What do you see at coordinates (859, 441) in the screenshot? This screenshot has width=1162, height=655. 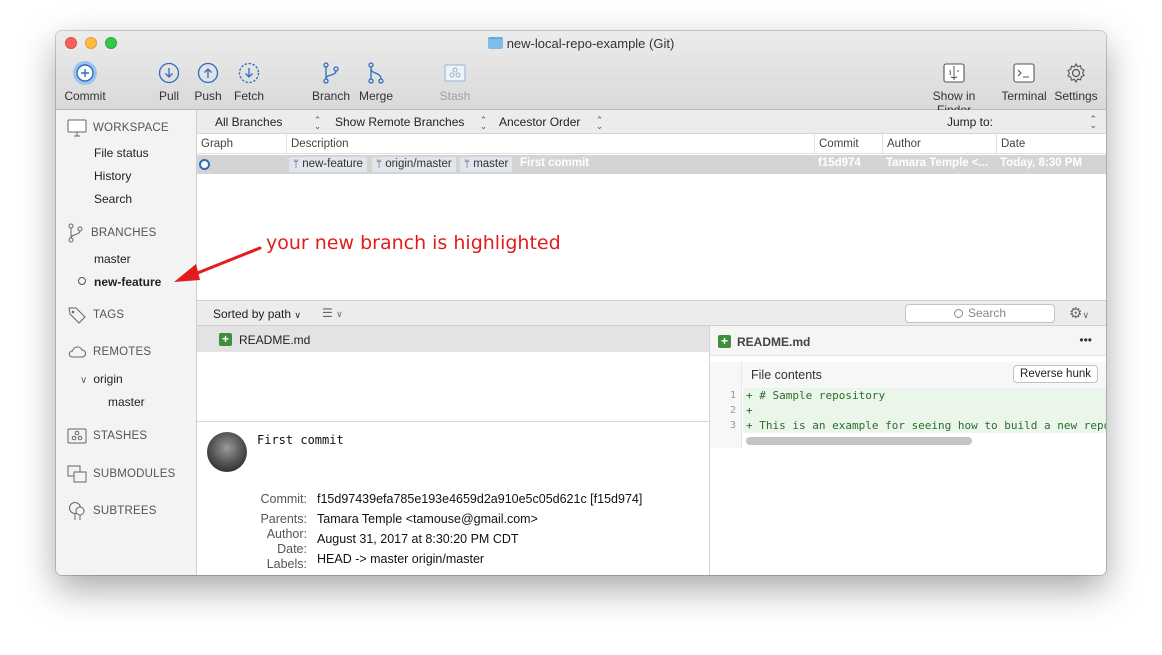 I see `horizontal-scrollbar` at bounding box center [859, 441].